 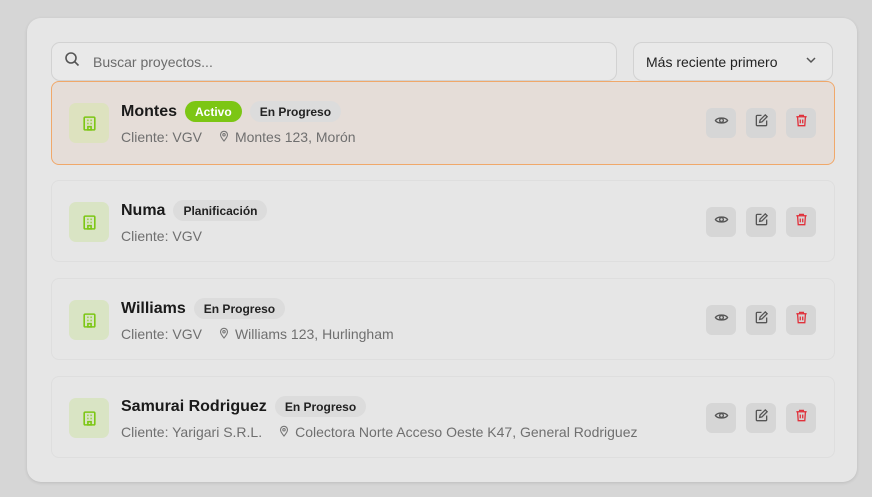 What do you see at coordinates (192, 432) in the screenshot?
I see `project-client: Cliente: Yarigari S.R.L.` at bounding box center [192, 432].